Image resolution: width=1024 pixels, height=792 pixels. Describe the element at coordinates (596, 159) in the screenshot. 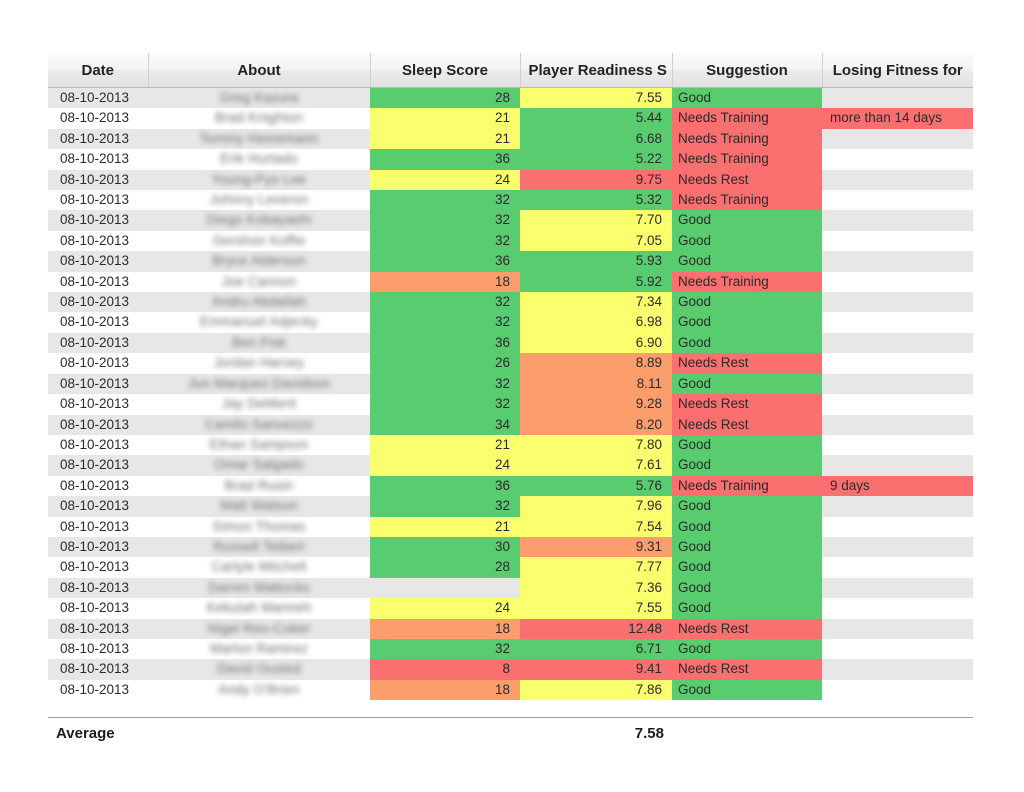

I see `cell-player-readiness: 5.22` at that location.